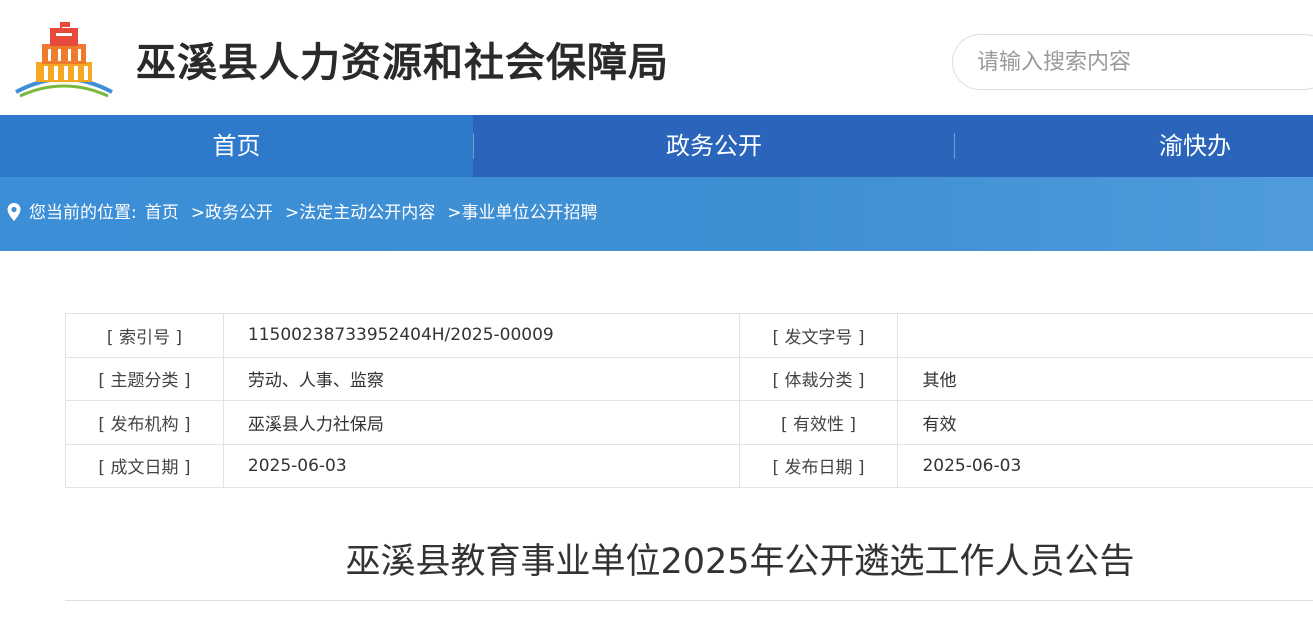 The width and height of the screenshot is (1313, 644). I want to click on site-logo, so click(64, 60).